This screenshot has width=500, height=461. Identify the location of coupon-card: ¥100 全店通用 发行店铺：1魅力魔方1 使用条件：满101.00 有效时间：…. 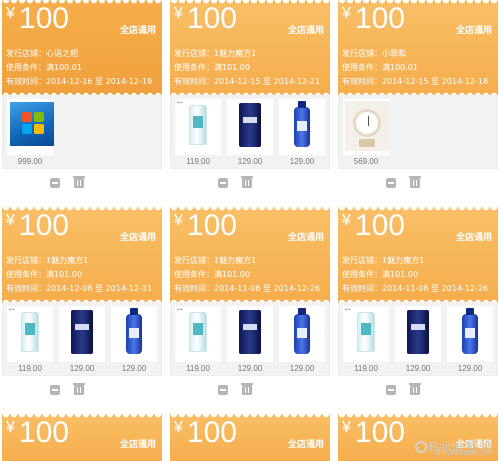
(250, 301).